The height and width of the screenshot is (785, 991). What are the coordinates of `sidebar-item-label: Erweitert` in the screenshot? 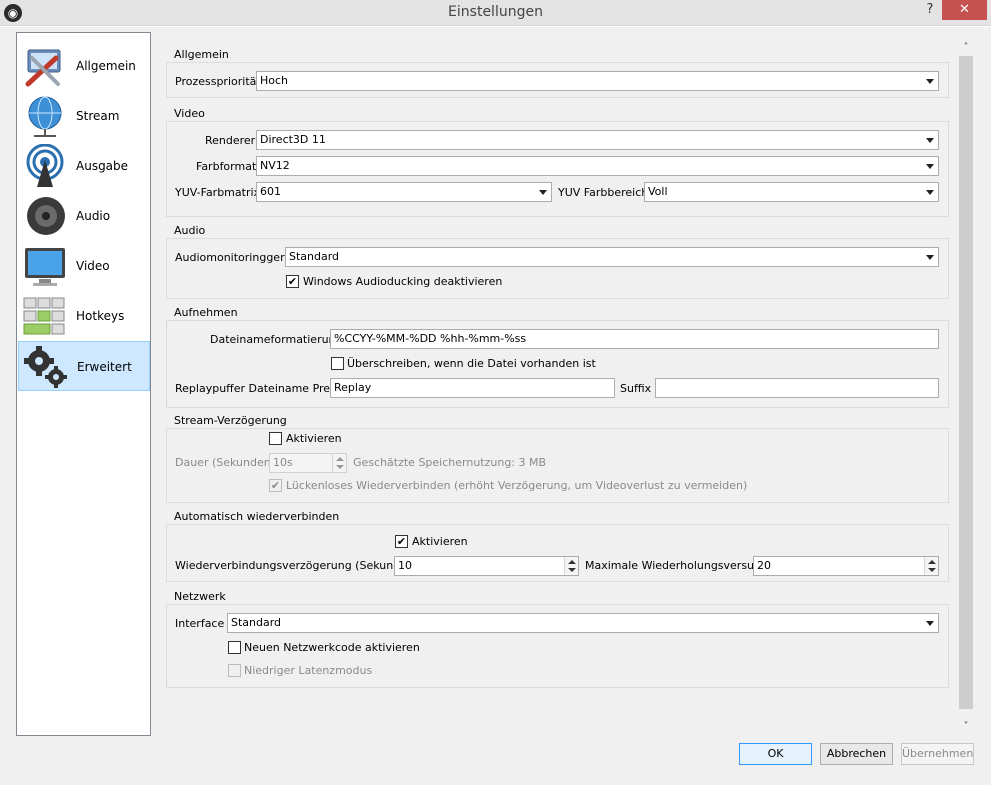 It's located at (104, 367).